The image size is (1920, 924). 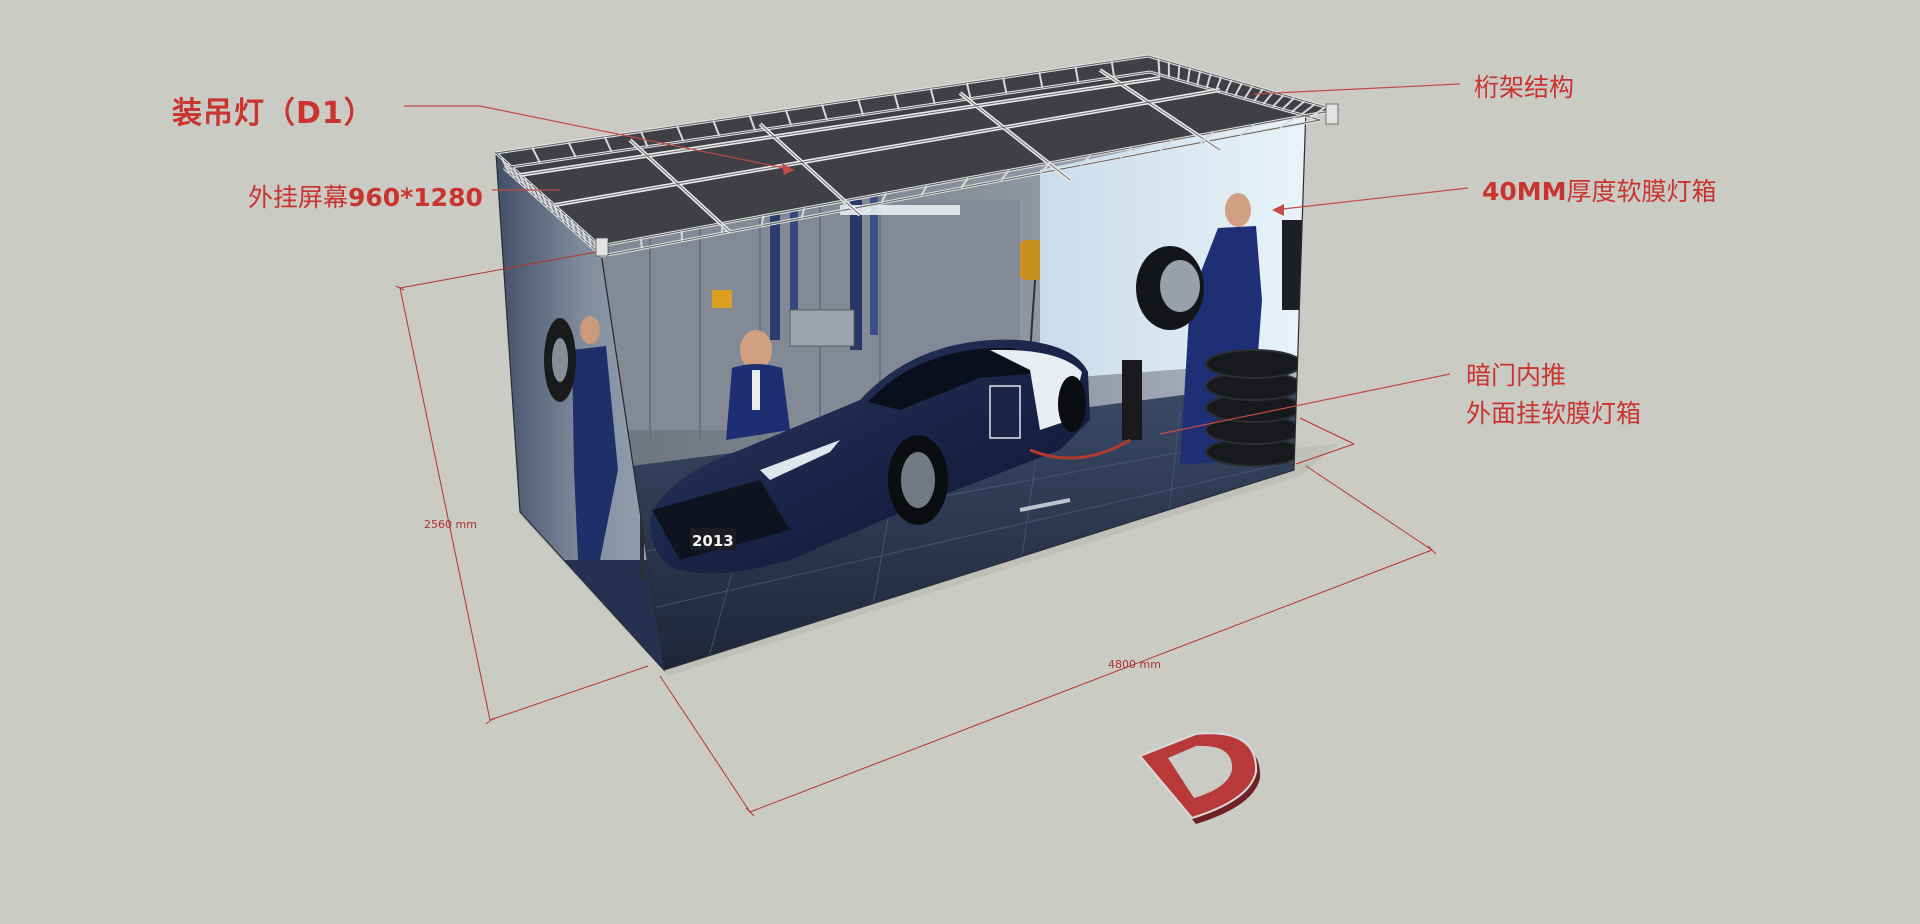 What do you see at coordinates (1641, 191) in the screenshot?
I see `lightbox-description: 厚度软膜灯箱` at bounding box center [1641, 191].